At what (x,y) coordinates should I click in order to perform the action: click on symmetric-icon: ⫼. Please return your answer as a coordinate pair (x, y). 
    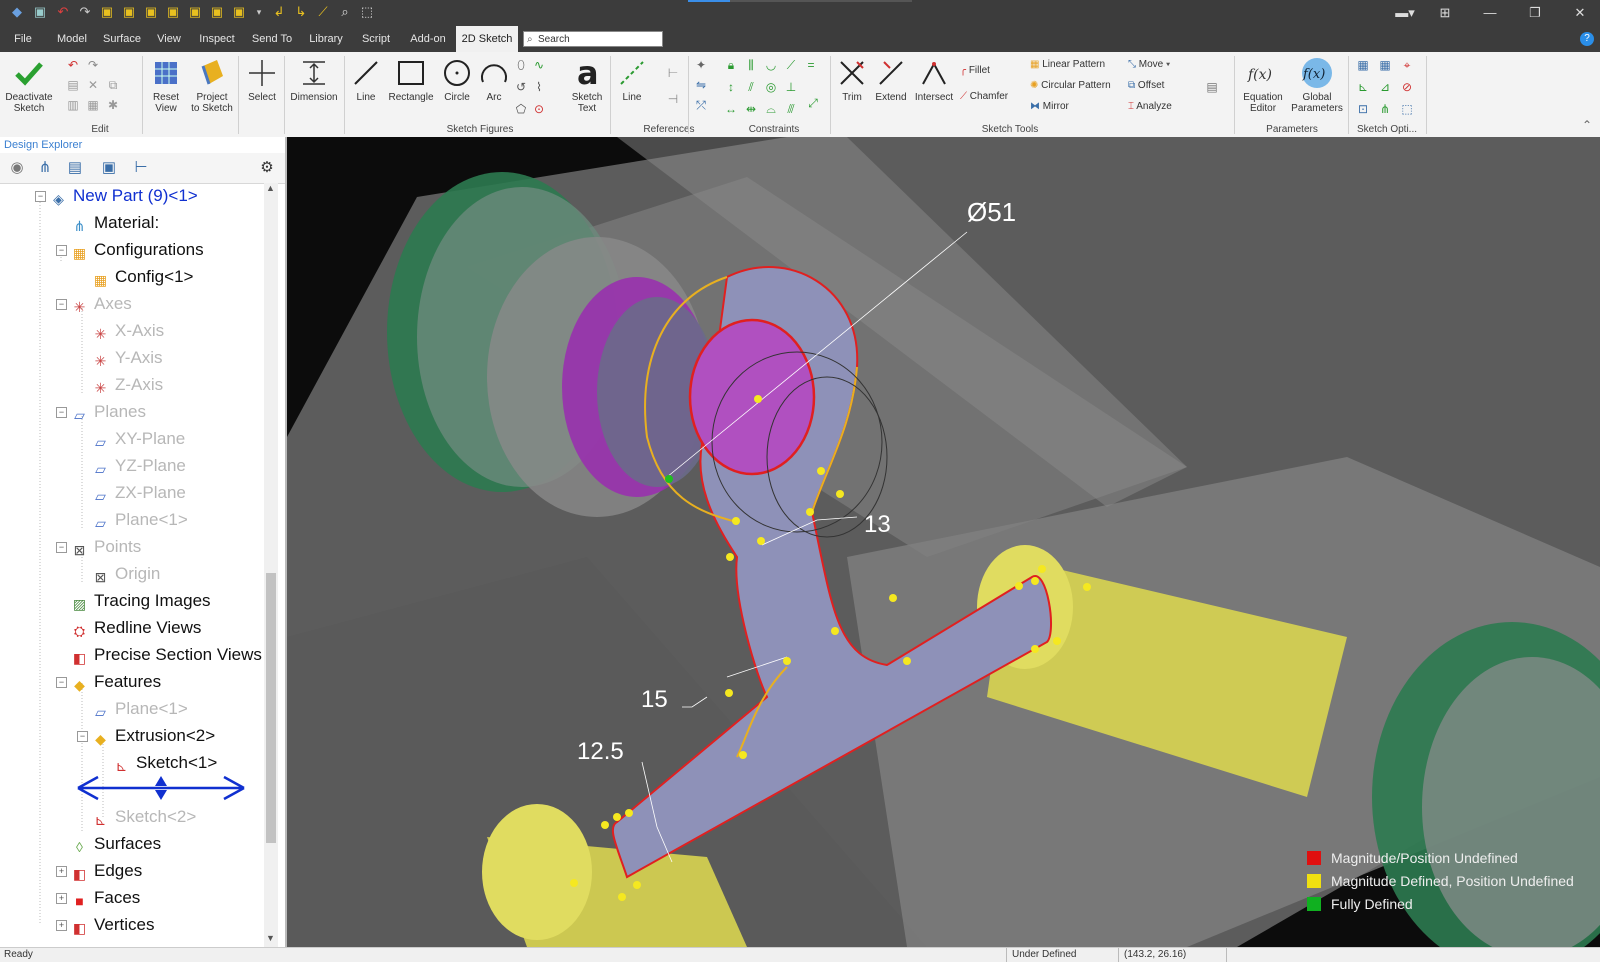
    Looking at the image, I should click on (751, 65).